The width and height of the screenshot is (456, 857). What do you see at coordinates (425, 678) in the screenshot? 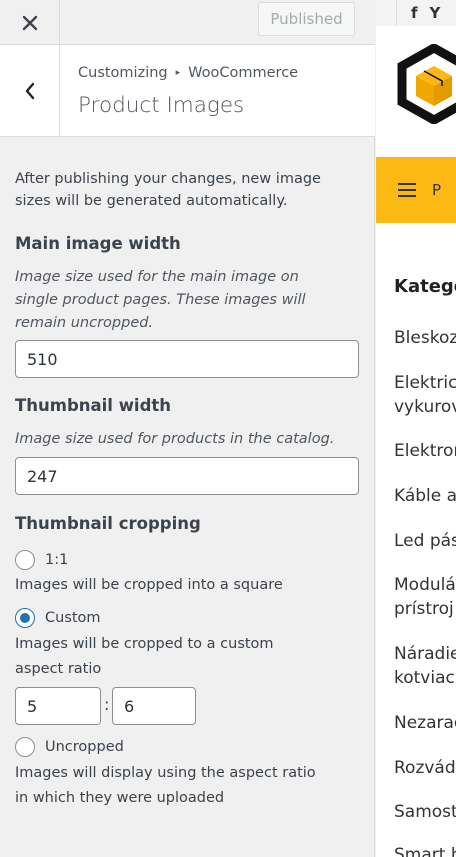
I see `category-item: kotviaci` at bounding box center [425, 678].